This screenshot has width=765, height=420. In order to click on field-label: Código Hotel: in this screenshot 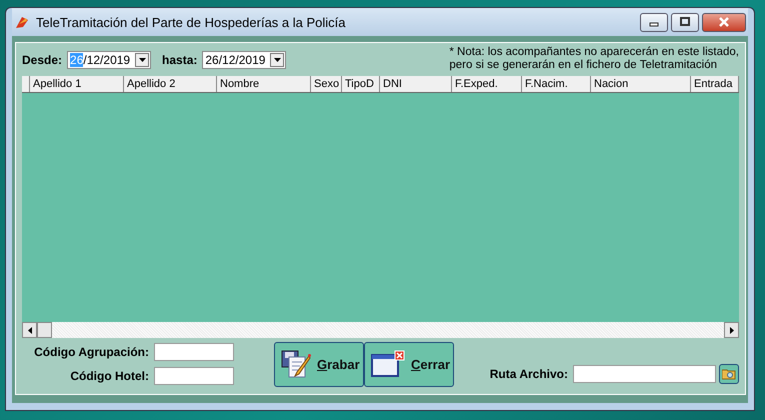, I will do `click(109, 376)`.